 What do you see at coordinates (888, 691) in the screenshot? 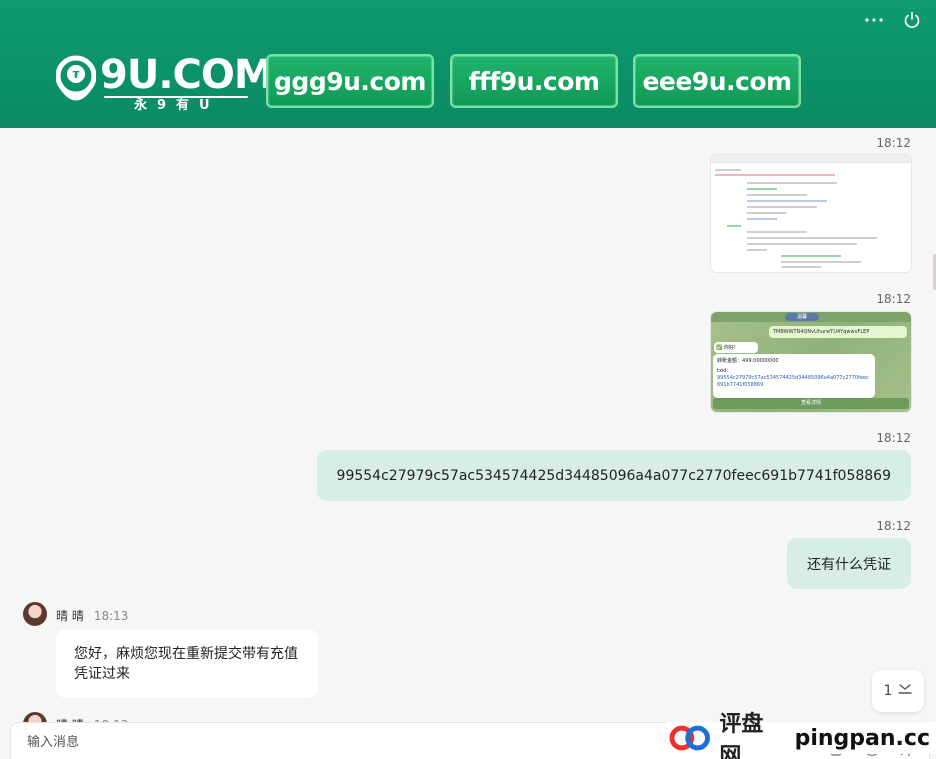
I see `unread-count: 1` at bounding box center [888, 691].